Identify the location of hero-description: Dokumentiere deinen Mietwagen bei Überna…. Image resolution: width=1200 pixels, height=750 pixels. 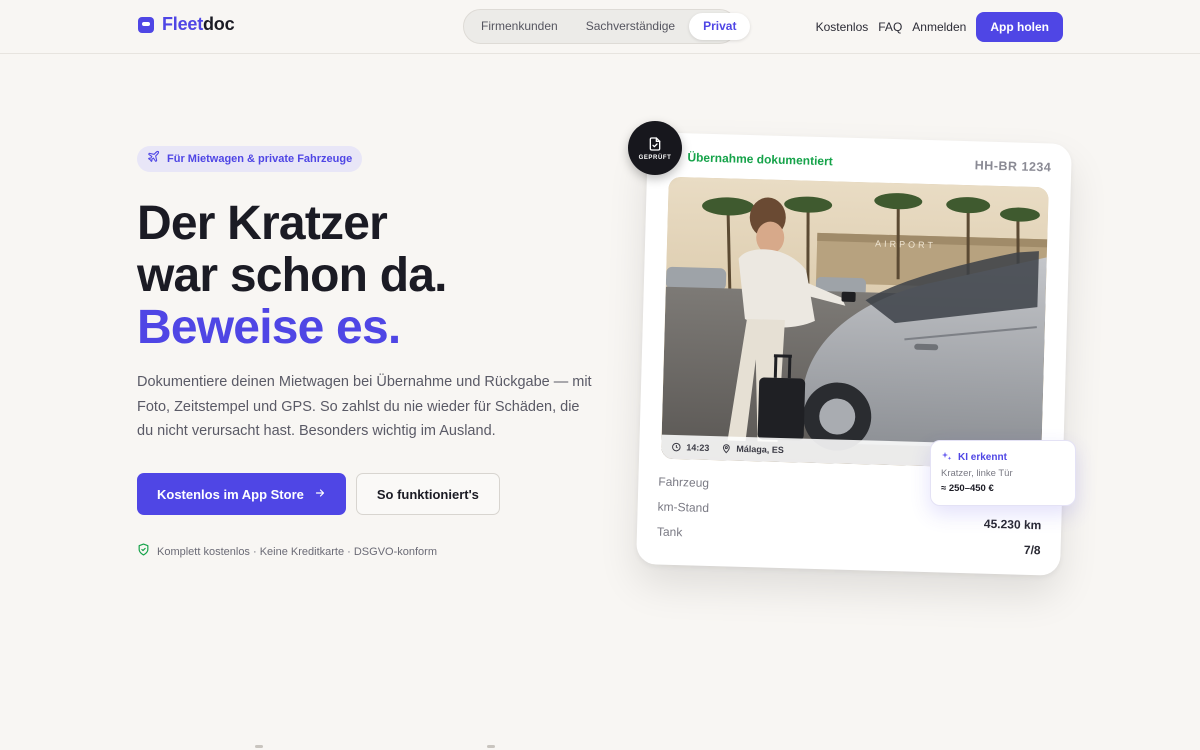
(364, 406).